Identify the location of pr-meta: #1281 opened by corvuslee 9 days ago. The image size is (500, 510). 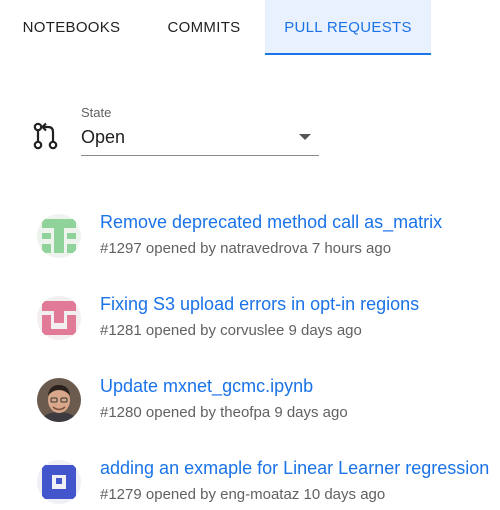
(231, 330).